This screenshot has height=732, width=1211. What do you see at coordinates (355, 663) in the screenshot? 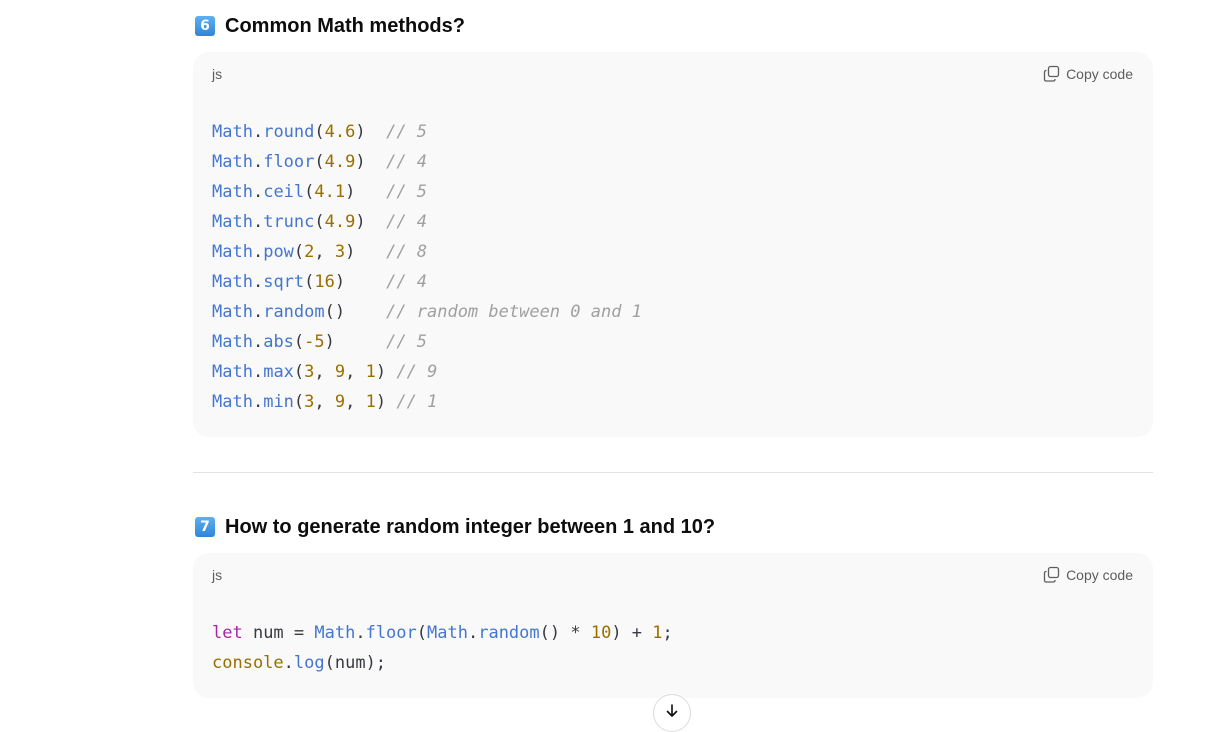
I see `code-token: (num);` at bounding box center [355, 663].